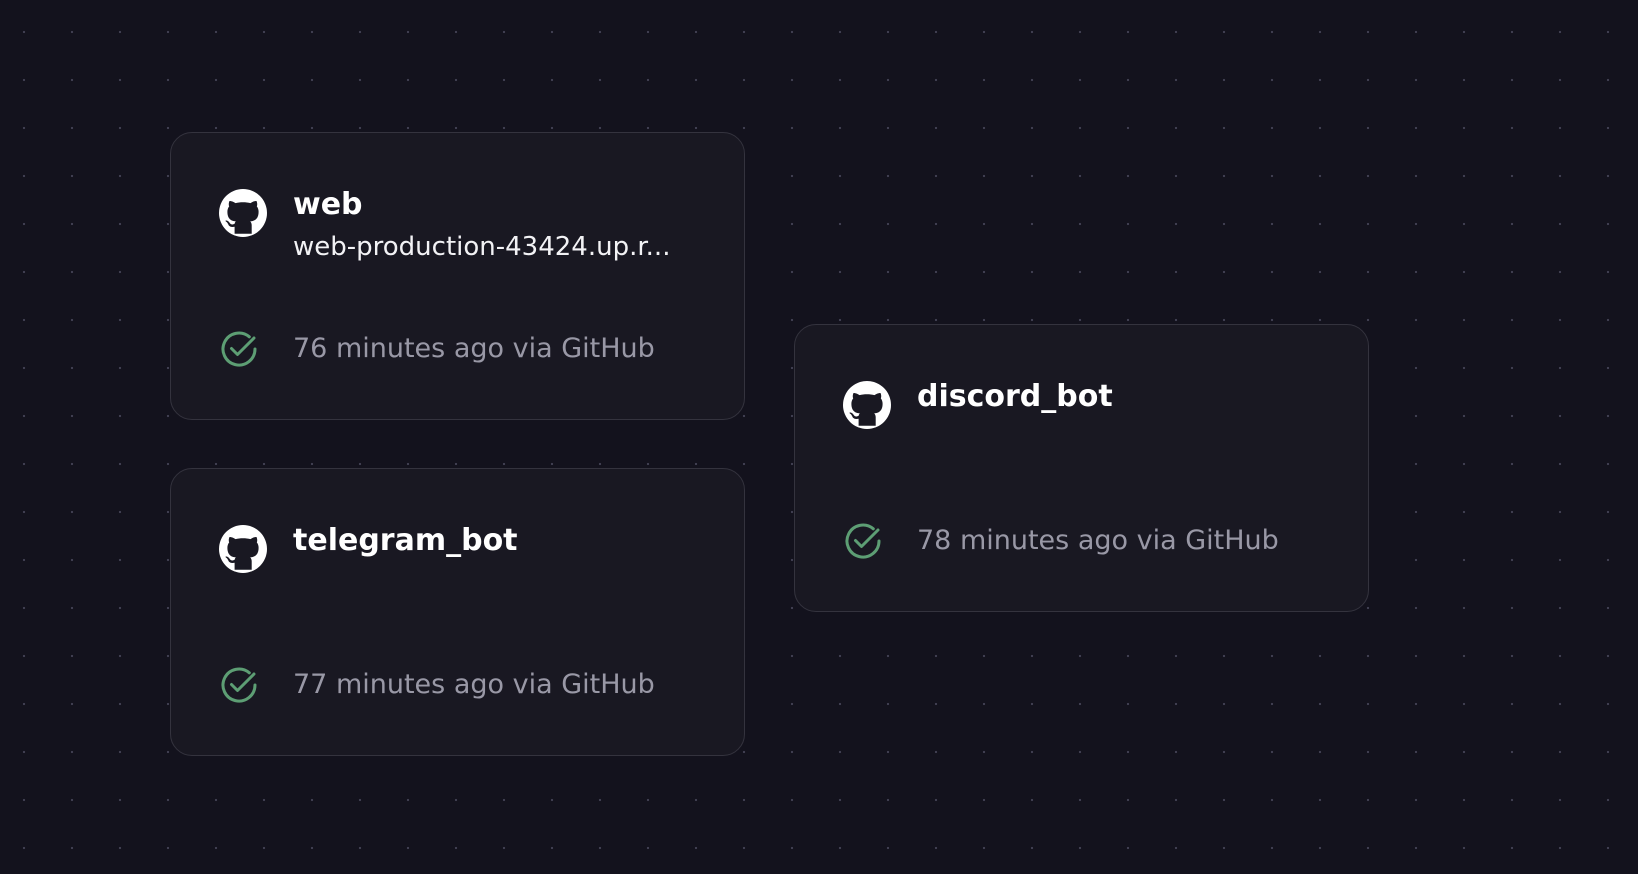  Describe the element at coordinates (328, 204) in the screenshot. I see `service-name: web` at that location.